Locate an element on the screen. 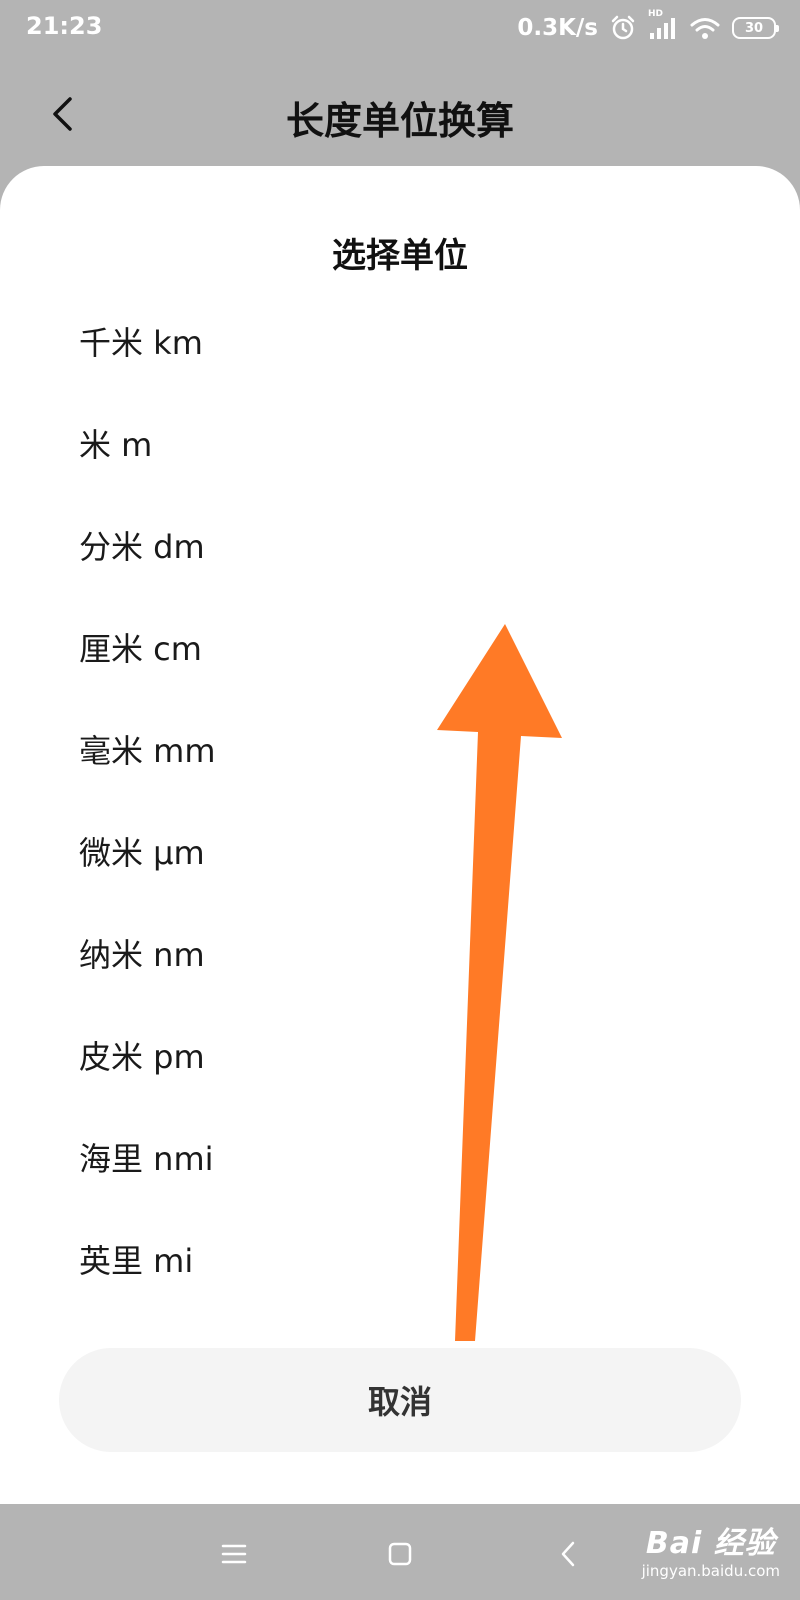 The height and width of the screenshot is (1600, 800). nav-back-button is located at coordinates (568, 1554).